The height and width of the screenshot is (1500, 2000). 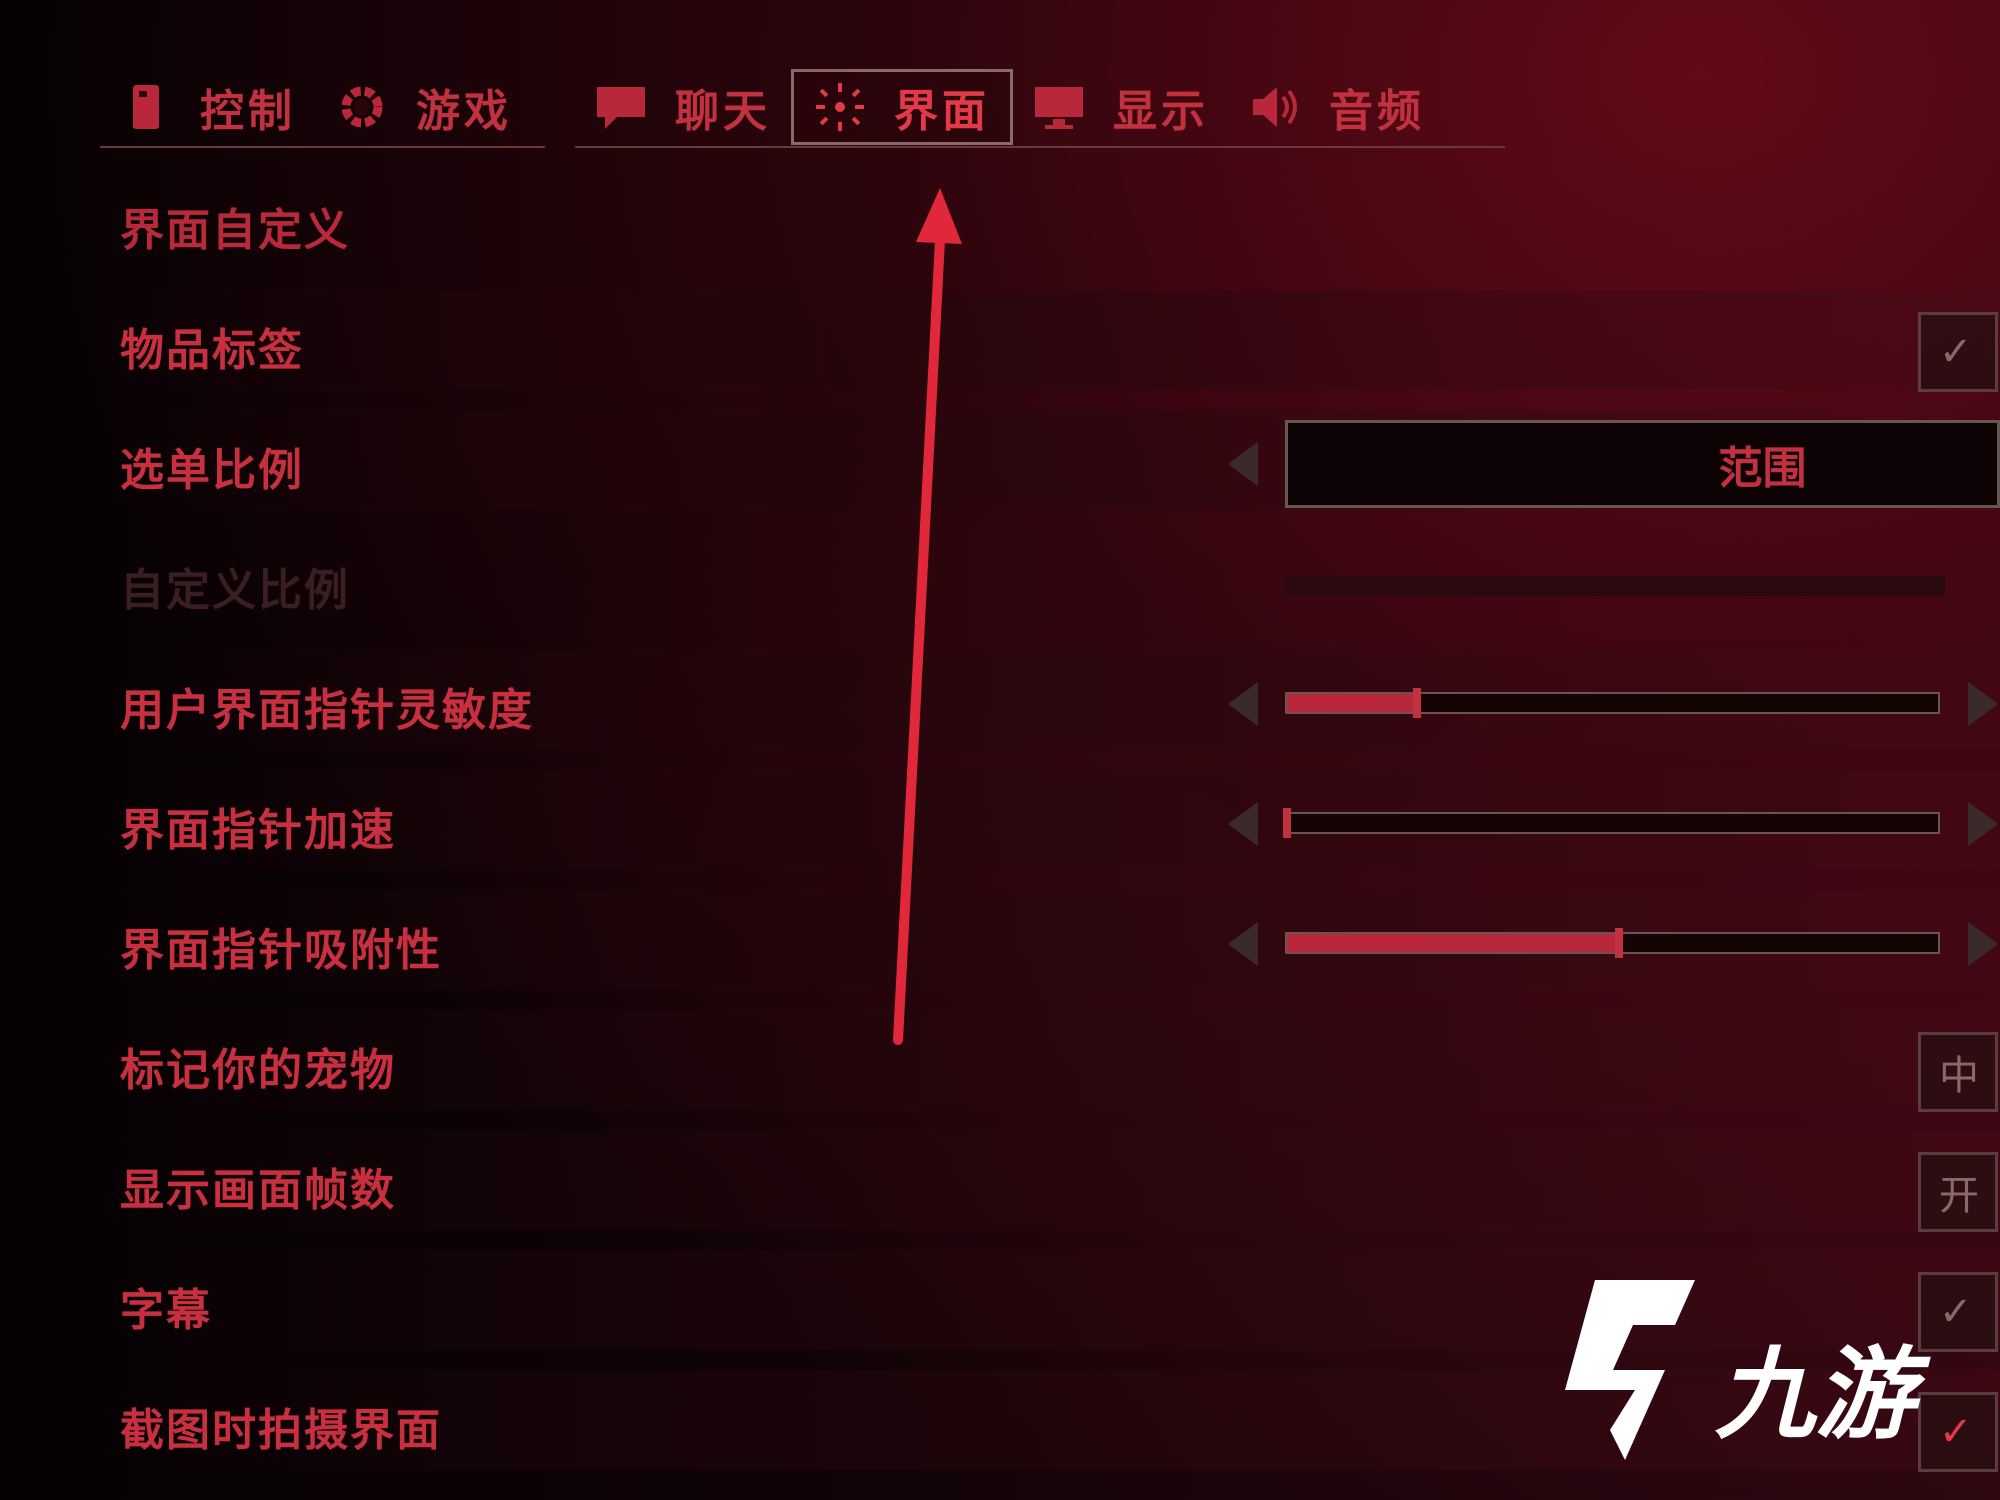 I want to click on selector-value: 开, so click(x=1959, y=1196).